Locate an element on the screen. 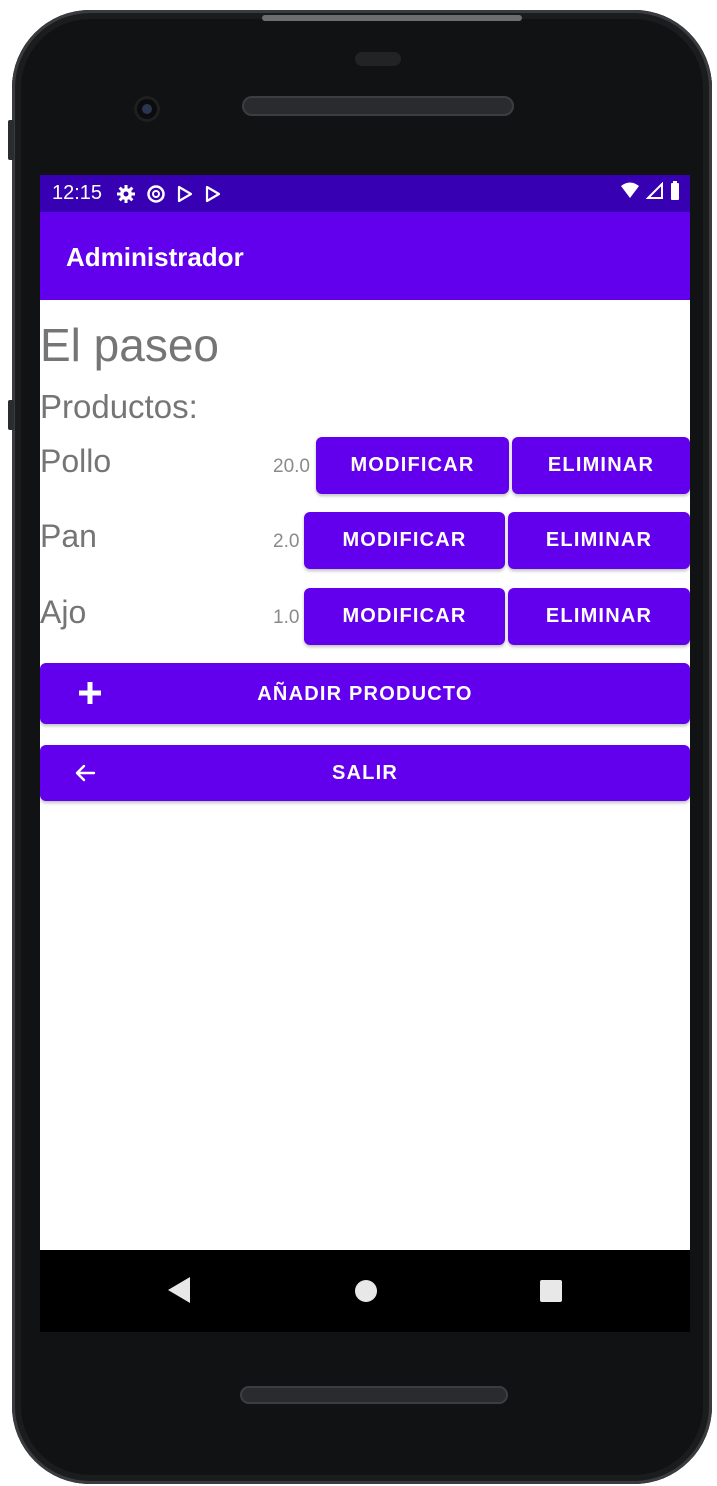 The height and width of the screenshot is (1486, 717). wifi-icon is located at coordinates (630, 190).